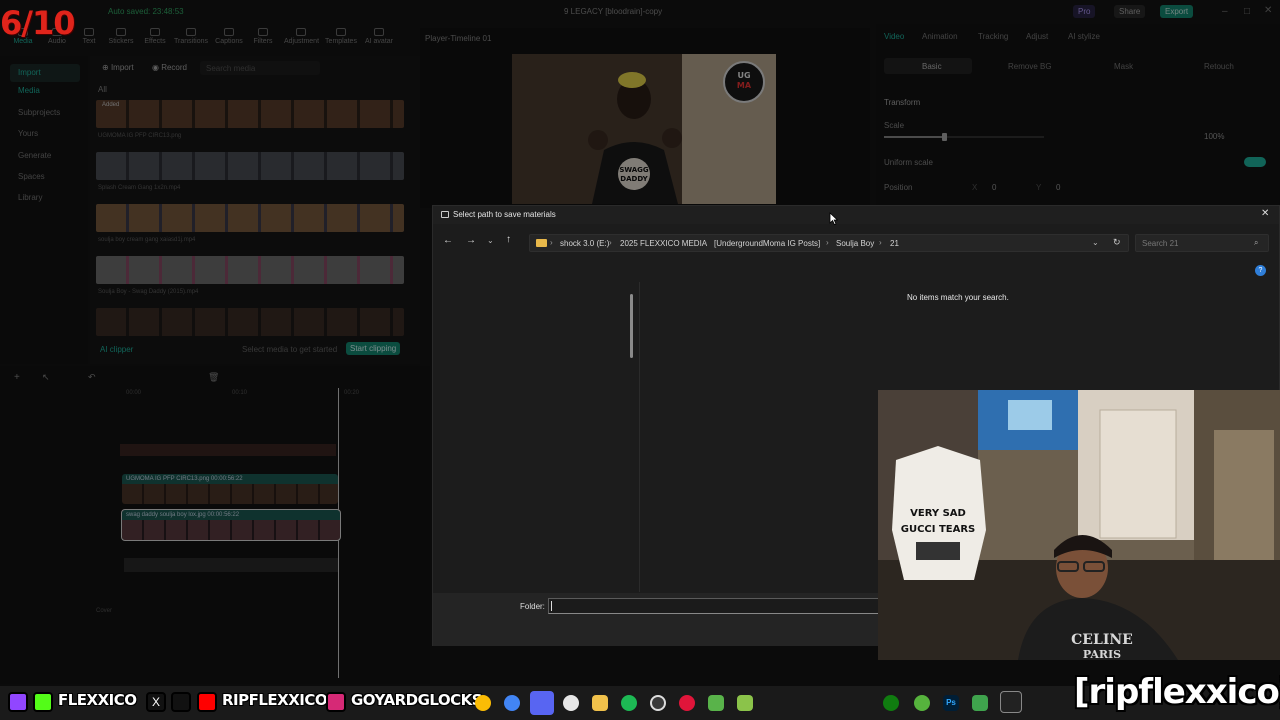  I want to click on subtab-mask: Mask, so click(1123, 66).